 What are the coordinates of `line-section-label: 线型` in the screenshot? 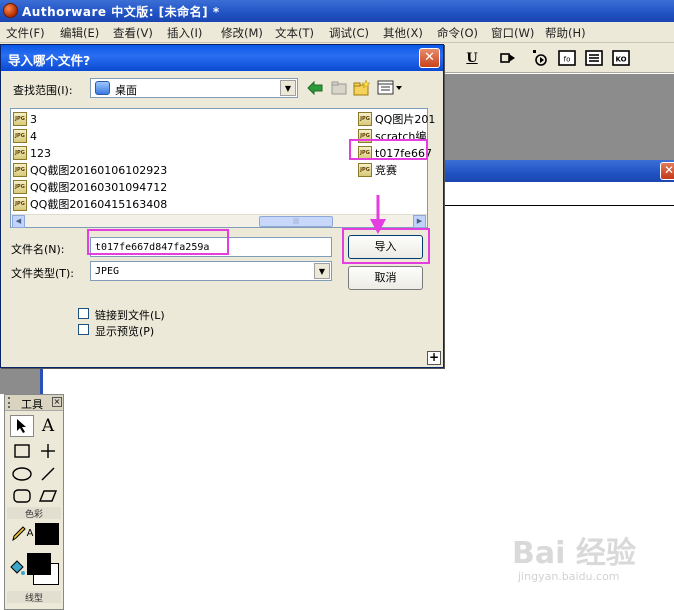 It's located at (34, 597).